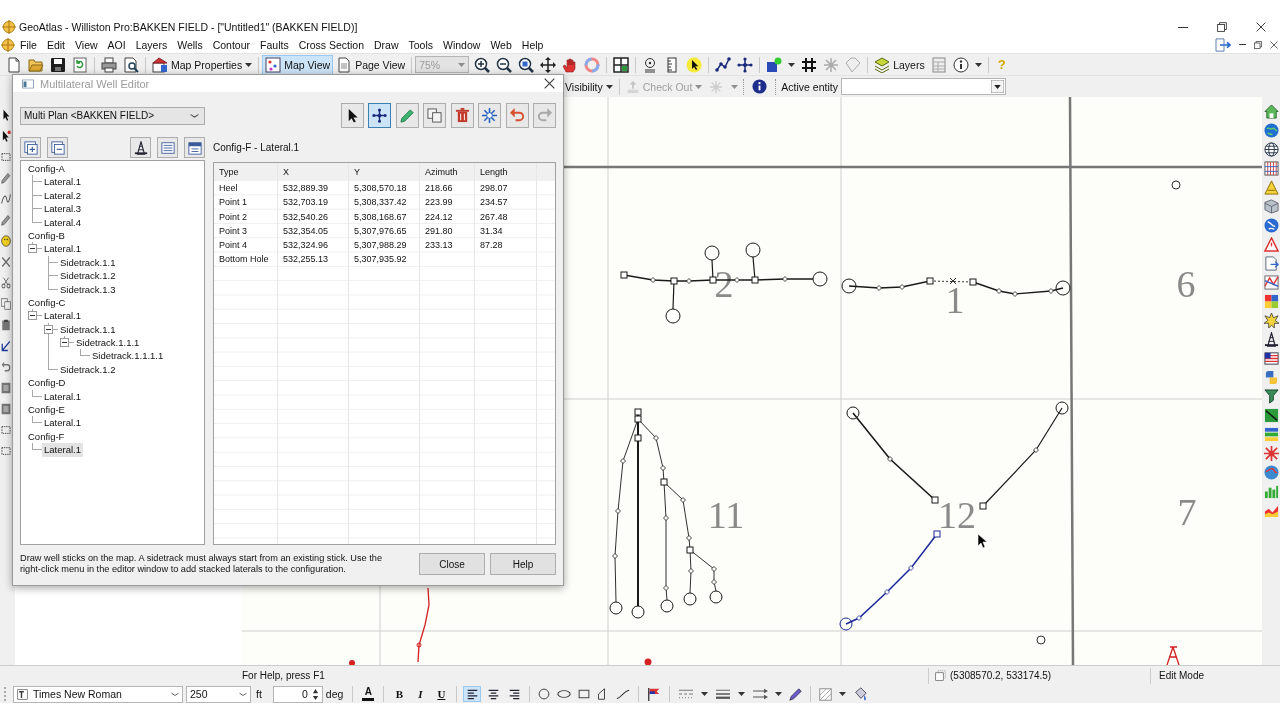 The height and width of the screenshot is (720, 1280). What do you see at coordinates (1271, 282) in the screenshot?
I see `chart-icon` at bounding box center [1271, 282].